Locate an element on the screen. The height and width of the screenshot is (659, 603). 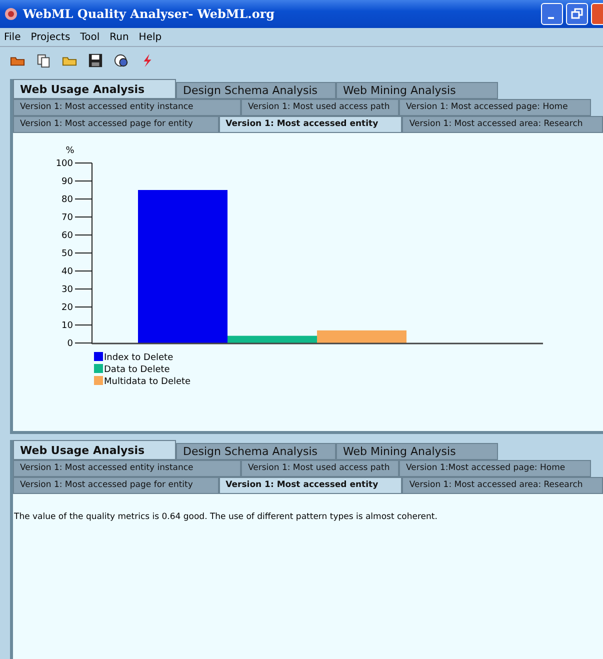
legend-label: Data to Delete is located at coordinates (137, 370).